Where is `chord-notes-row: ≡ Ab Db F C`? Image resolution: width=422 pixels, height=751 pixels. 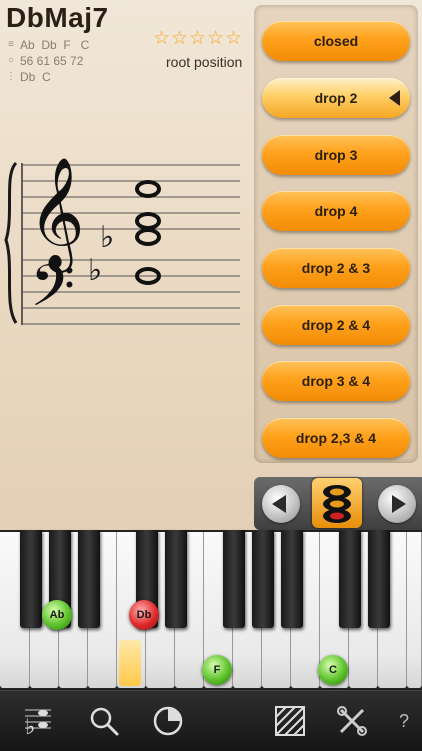 chord-notes-row: ≡ Ab Db F C is located at coordinates (47, 45).